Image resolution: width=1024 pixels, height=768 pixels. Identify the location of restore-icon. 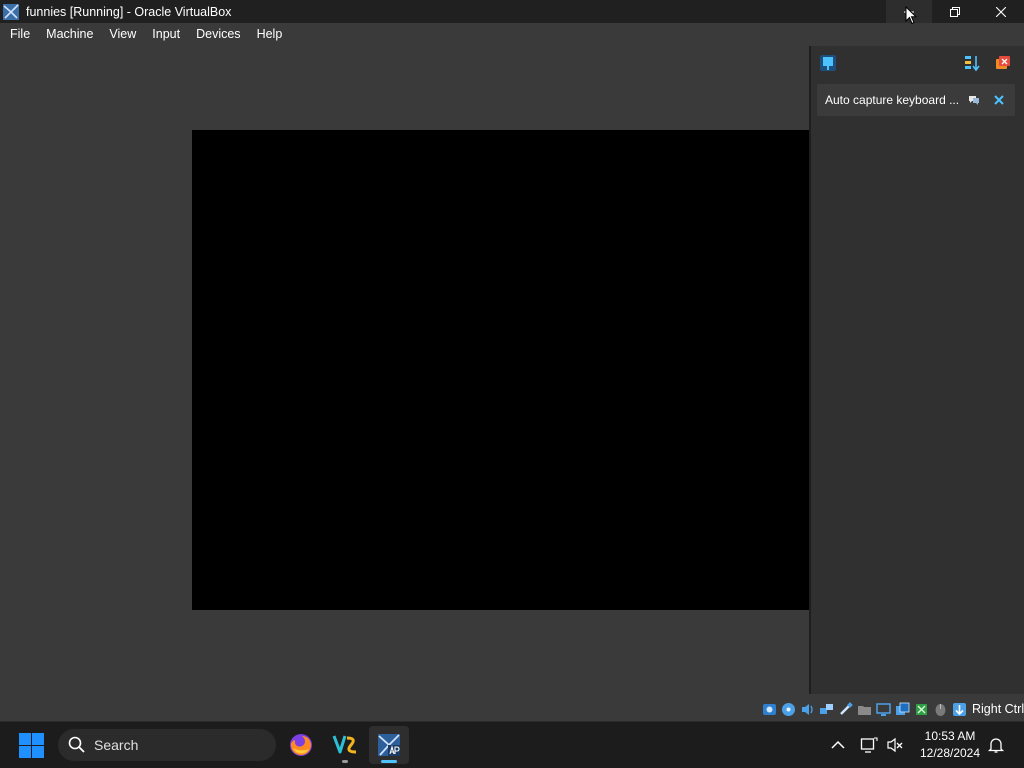
(955, 11).